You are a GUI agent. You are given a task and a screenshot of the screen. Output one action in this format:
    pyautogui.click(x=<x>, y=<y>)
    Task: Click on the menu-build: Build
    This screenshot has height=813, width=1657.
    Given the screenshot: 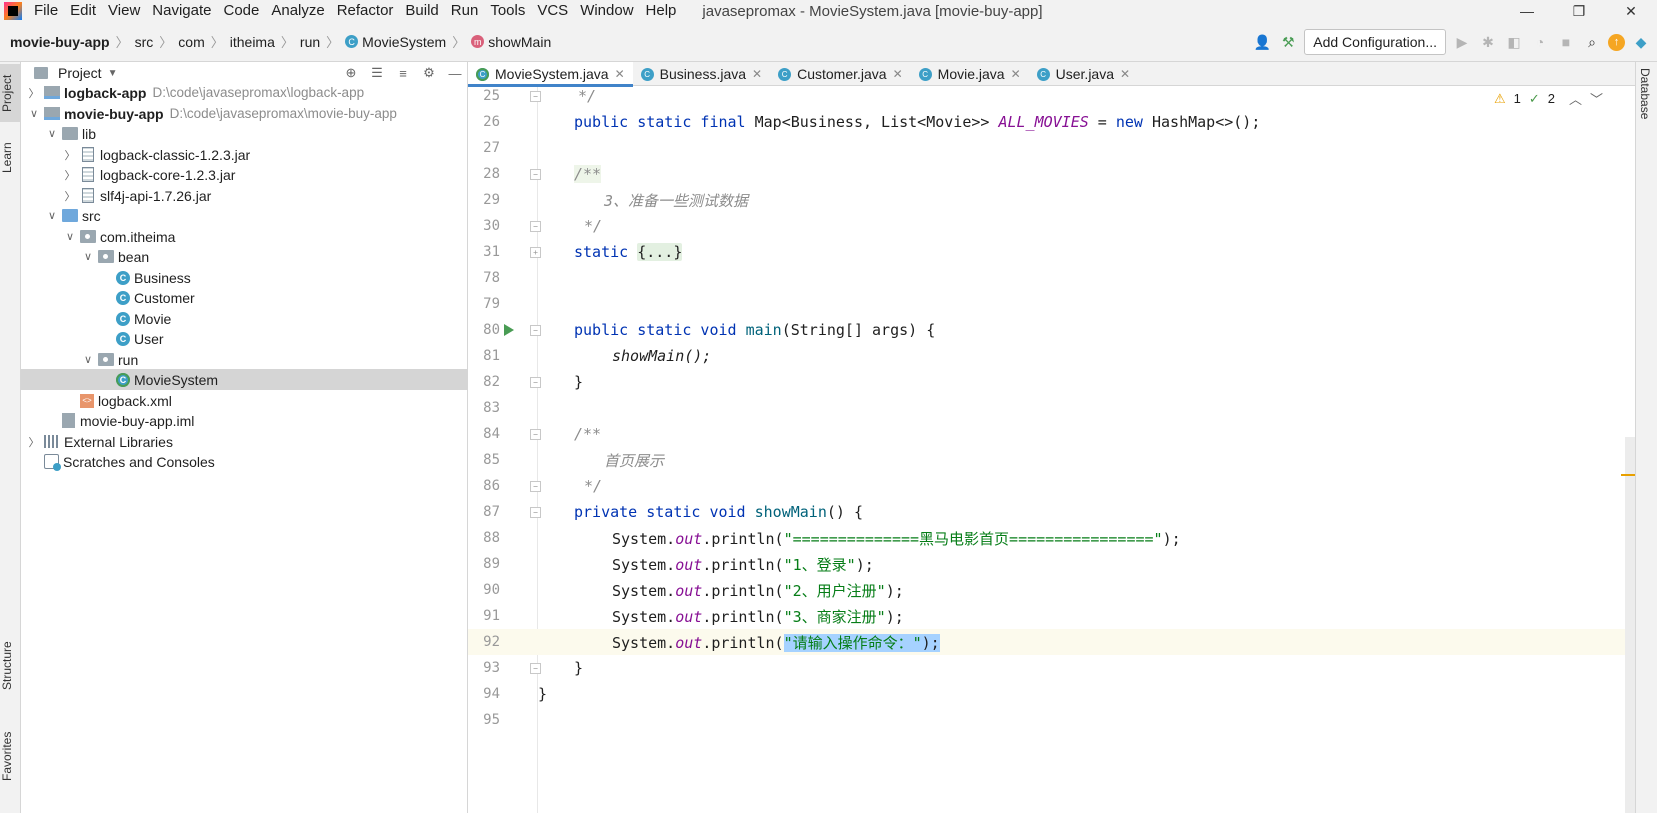 What is the action you would take?
    pyautogui.click(x=421, y=11)
    